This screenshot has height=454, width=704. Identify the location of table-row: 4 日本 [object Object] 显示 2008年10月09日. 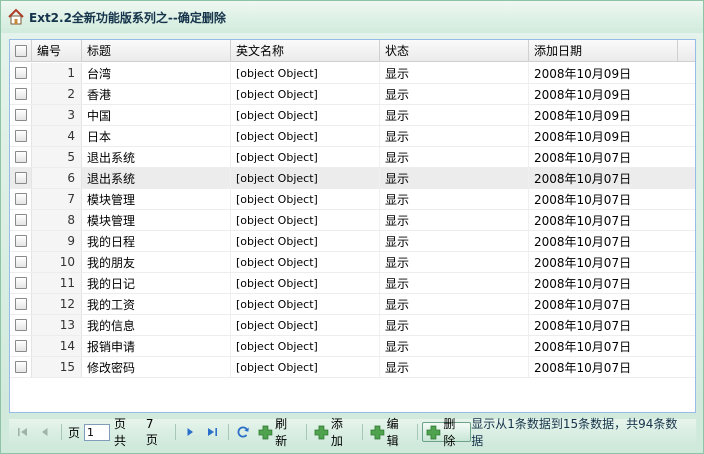
(352, 136).